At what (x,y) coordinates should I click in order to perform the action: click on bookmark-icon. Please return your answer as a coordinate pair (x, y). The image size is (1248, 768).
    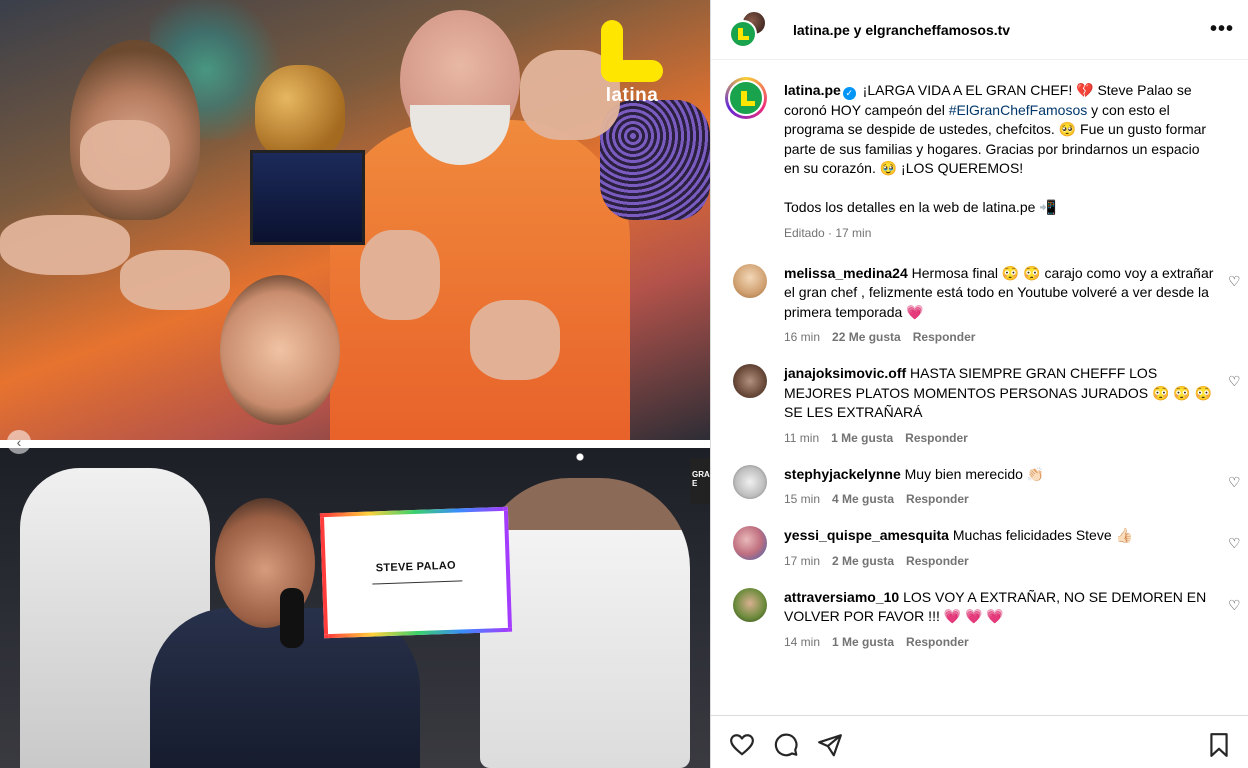
    Looking at the image, I should click on (1219, 745).